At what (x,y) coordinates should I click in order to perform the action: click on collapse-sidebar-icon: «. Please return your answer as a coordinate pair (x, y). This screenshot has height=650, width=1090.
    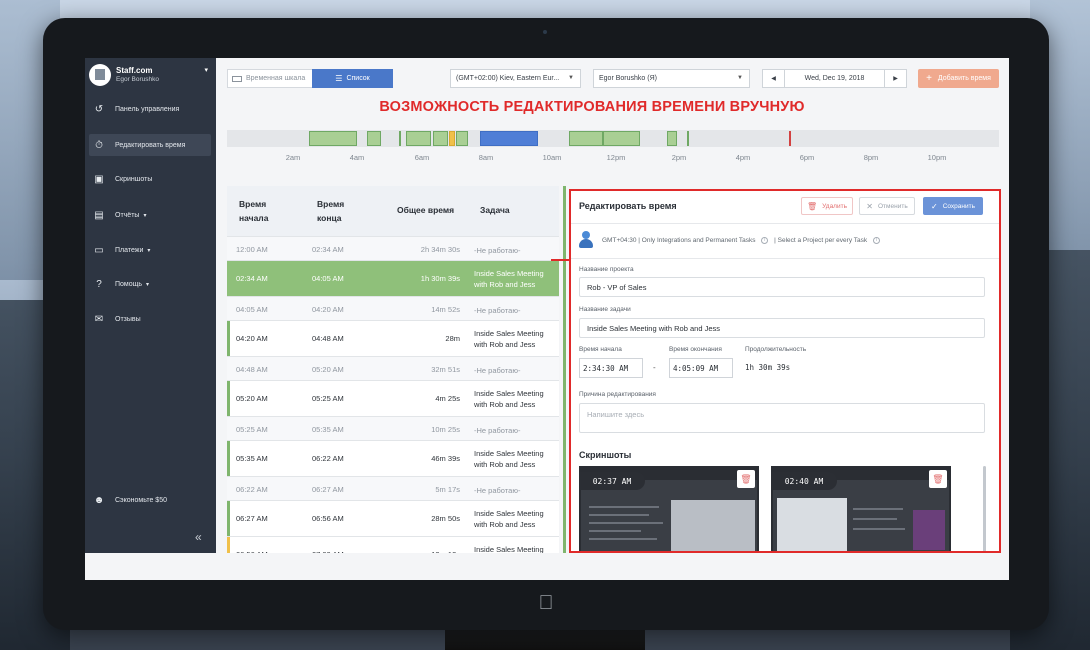
    Looking at the image, I should click on (198, 537).